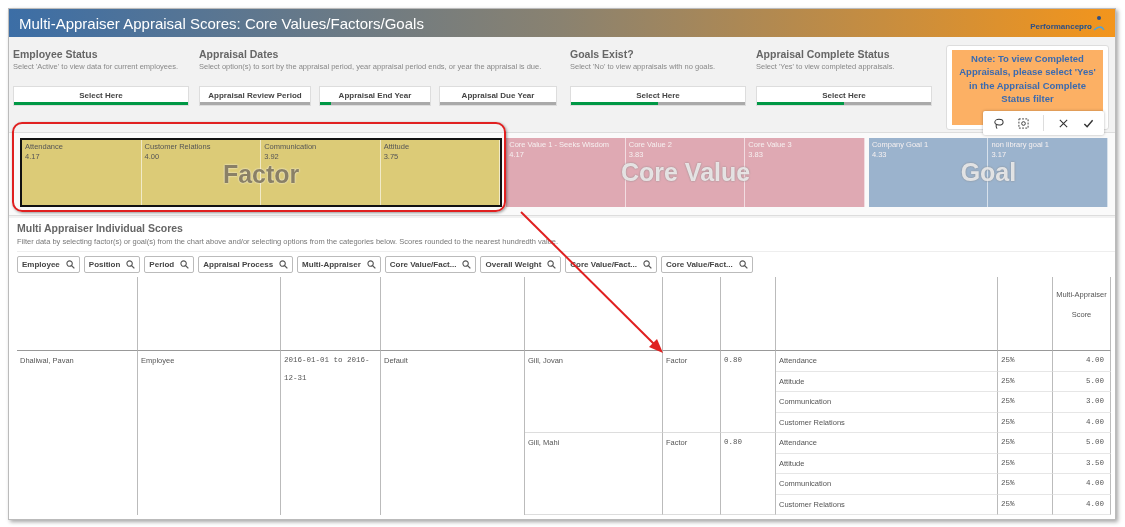 The height and width of the screenshot is (527, 1125). Describe the element at coordinates (521, 264) in the screenshot. I see `column-filter: Overall Weight` at that location.